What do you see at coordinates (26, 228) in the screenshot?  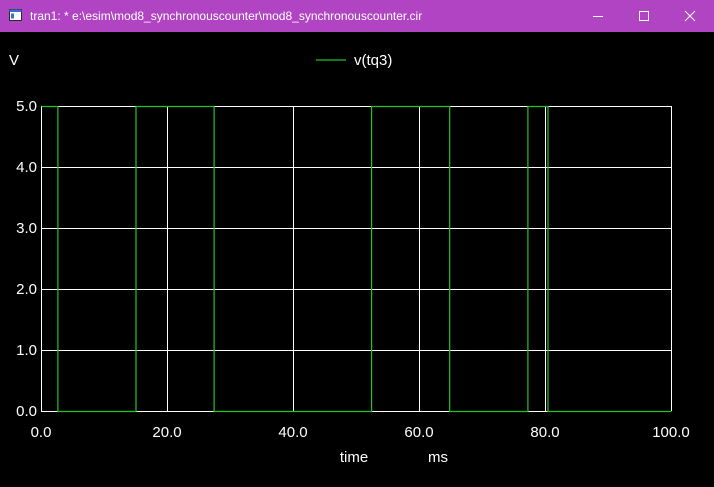 I see `y-tick-label: 3.0` at bounding box center [26, 228].